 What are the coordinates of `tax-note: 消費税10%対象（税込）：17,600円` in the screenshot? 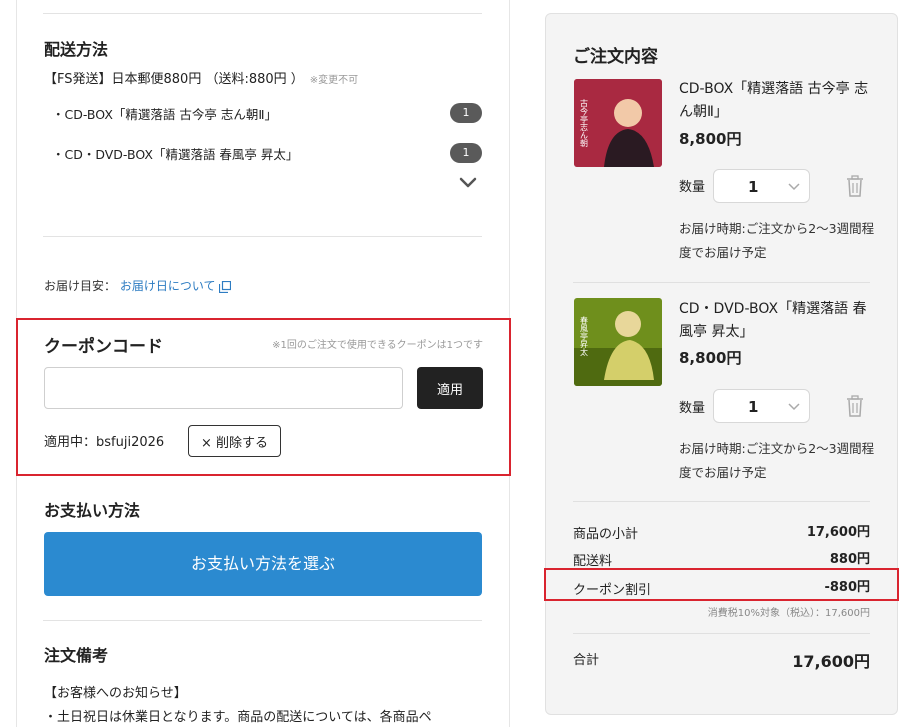 It's located at (788, 613).